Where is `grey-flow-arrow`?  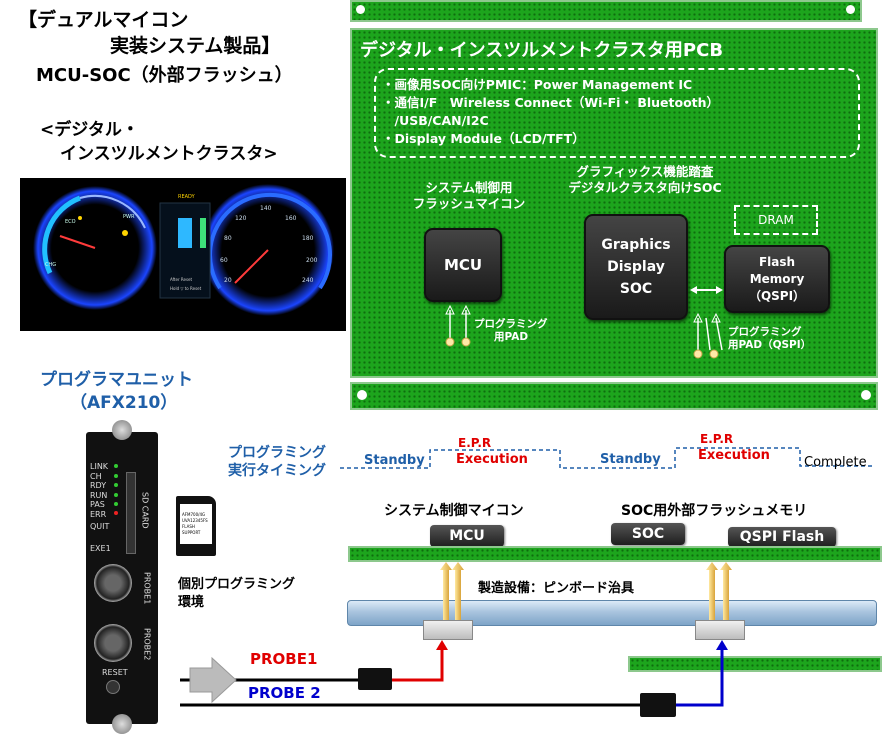 grey-flow-arrow is located at coordinates (213, 680).